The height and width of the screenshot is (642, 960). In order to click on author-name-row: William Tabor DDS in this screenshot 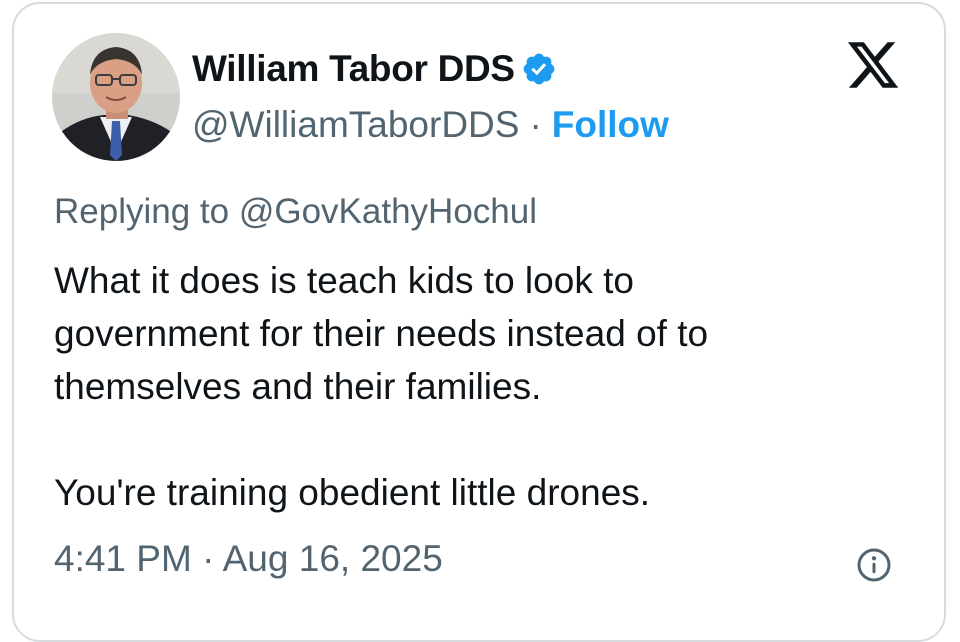, I will do `click(374, 69)`.